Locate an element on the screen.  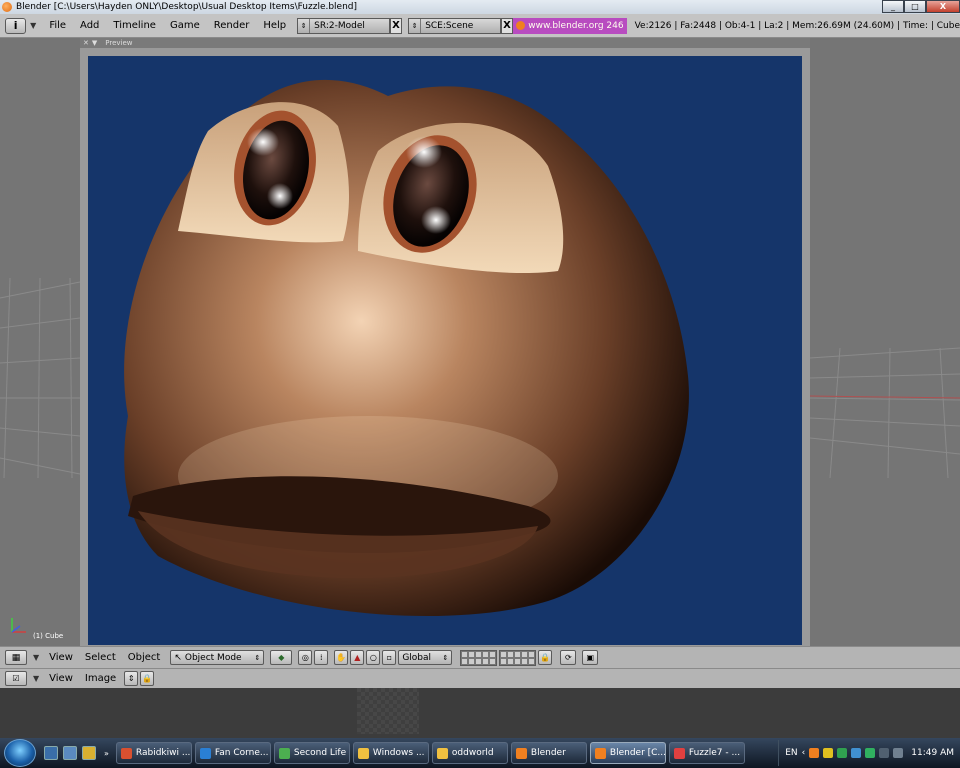
screen-selector: ⇕ SR:2-Model is located at coordinates (343, 25).